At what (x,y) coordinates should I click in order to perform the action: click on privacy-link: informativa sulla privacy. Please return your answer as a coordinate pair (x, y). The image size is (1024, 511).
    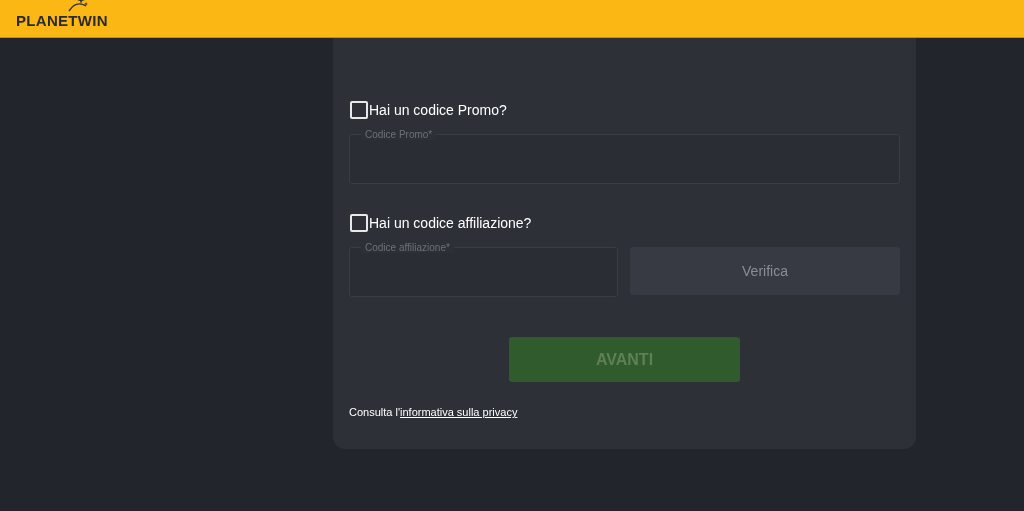
    Looking at the image, I should click on (459, 412).